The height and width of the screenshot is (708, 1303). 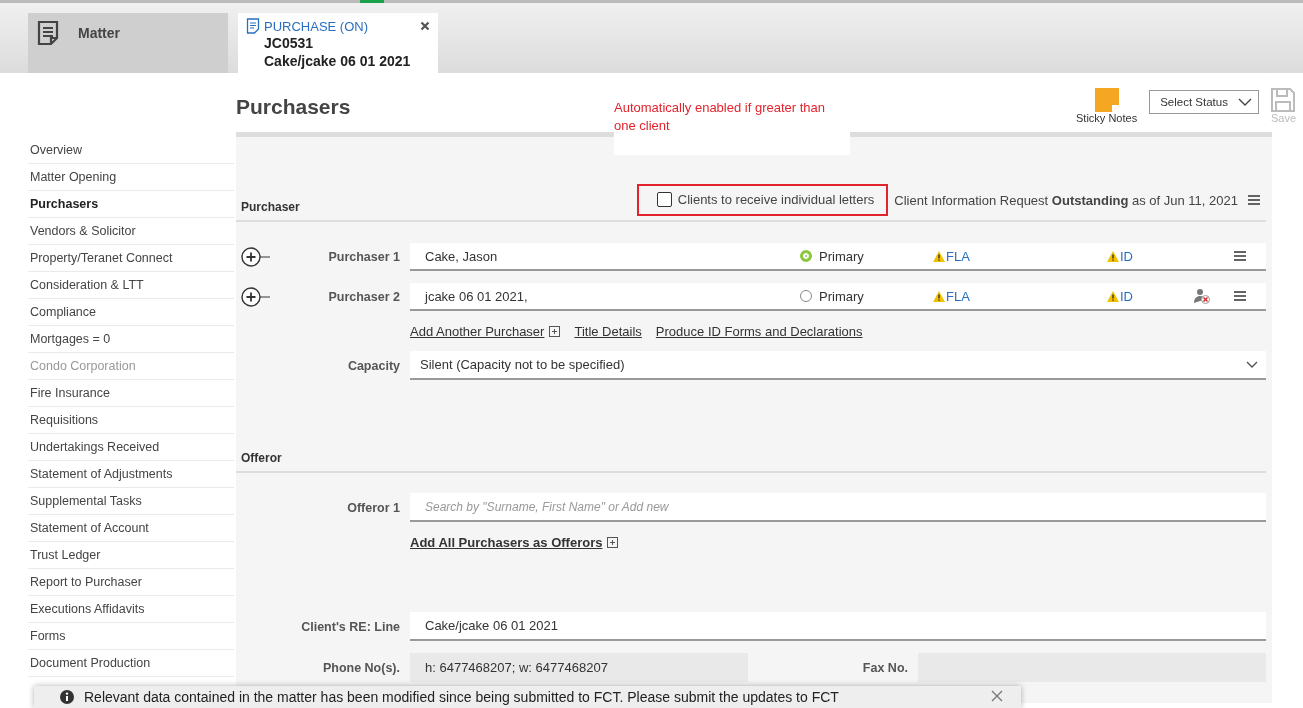 I want to click on phone-field: h: 6477468207; w: 6477468207, so click(x=579, y=667).